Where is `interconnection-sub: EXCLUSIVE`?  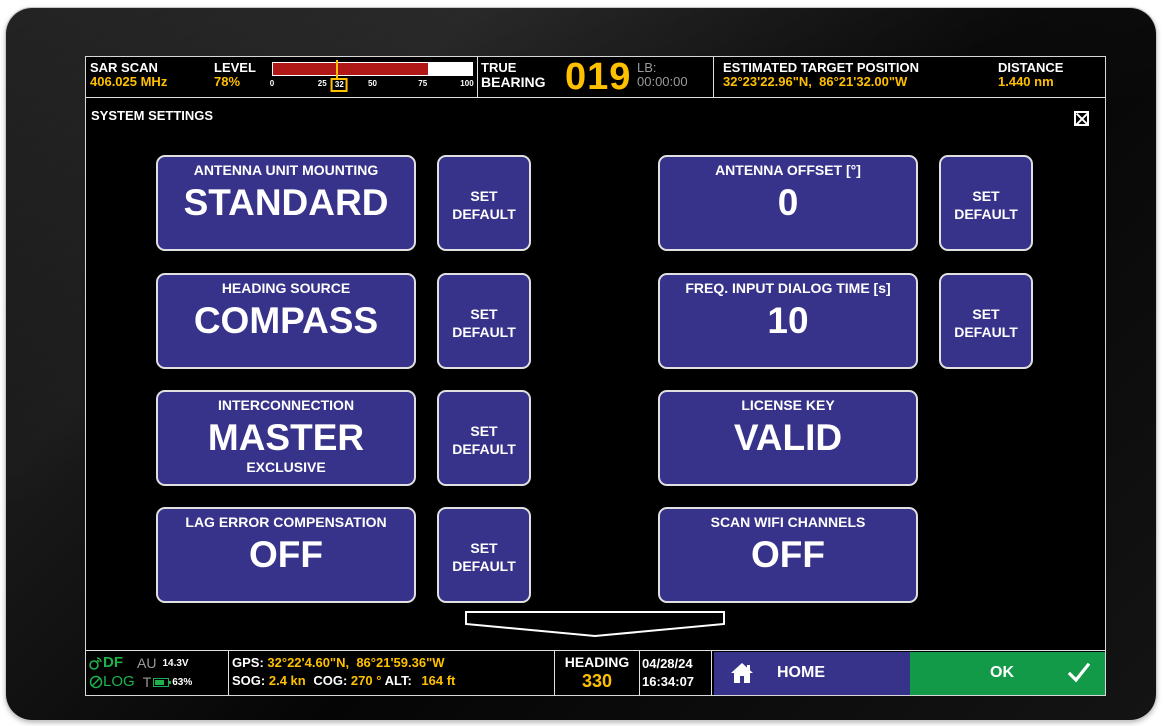
interconnection-sub: EXCLUSIVE is located at coordinates (286, 467).